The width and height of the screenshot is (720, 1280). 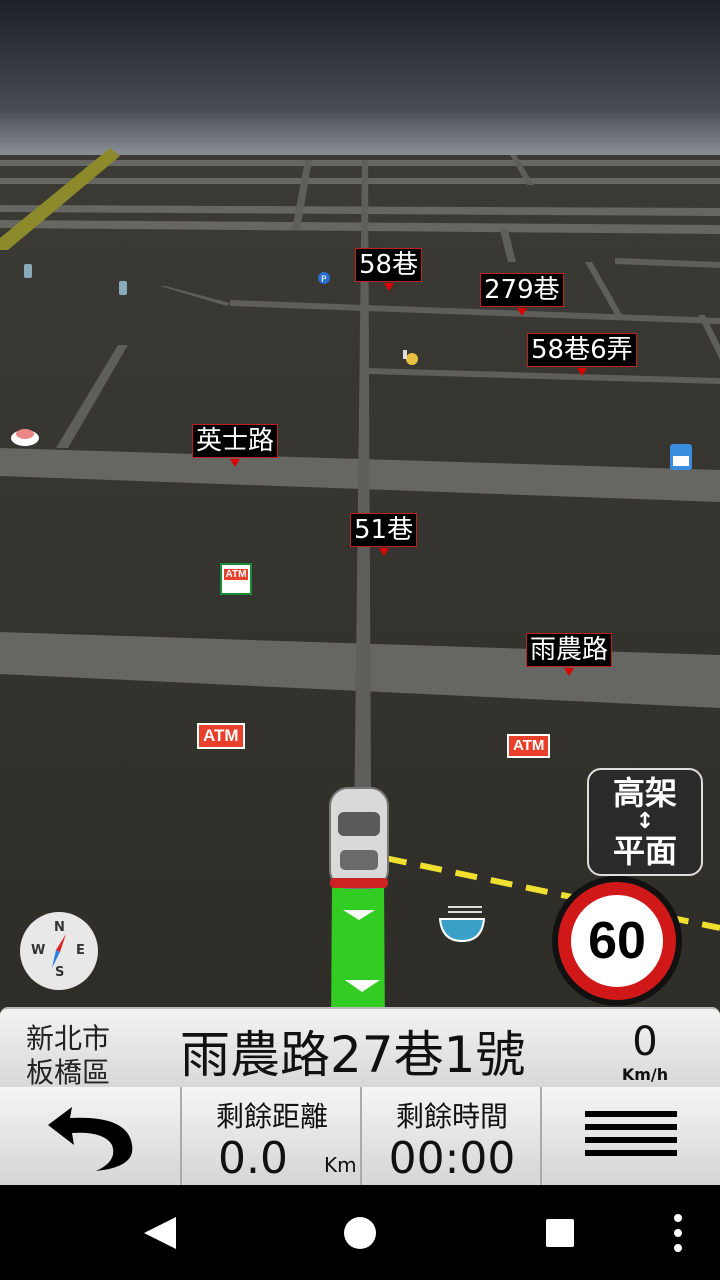 I want to click on remaining-distance: 剩餘距離 0.0 Km, so click(x=270, y=1136).